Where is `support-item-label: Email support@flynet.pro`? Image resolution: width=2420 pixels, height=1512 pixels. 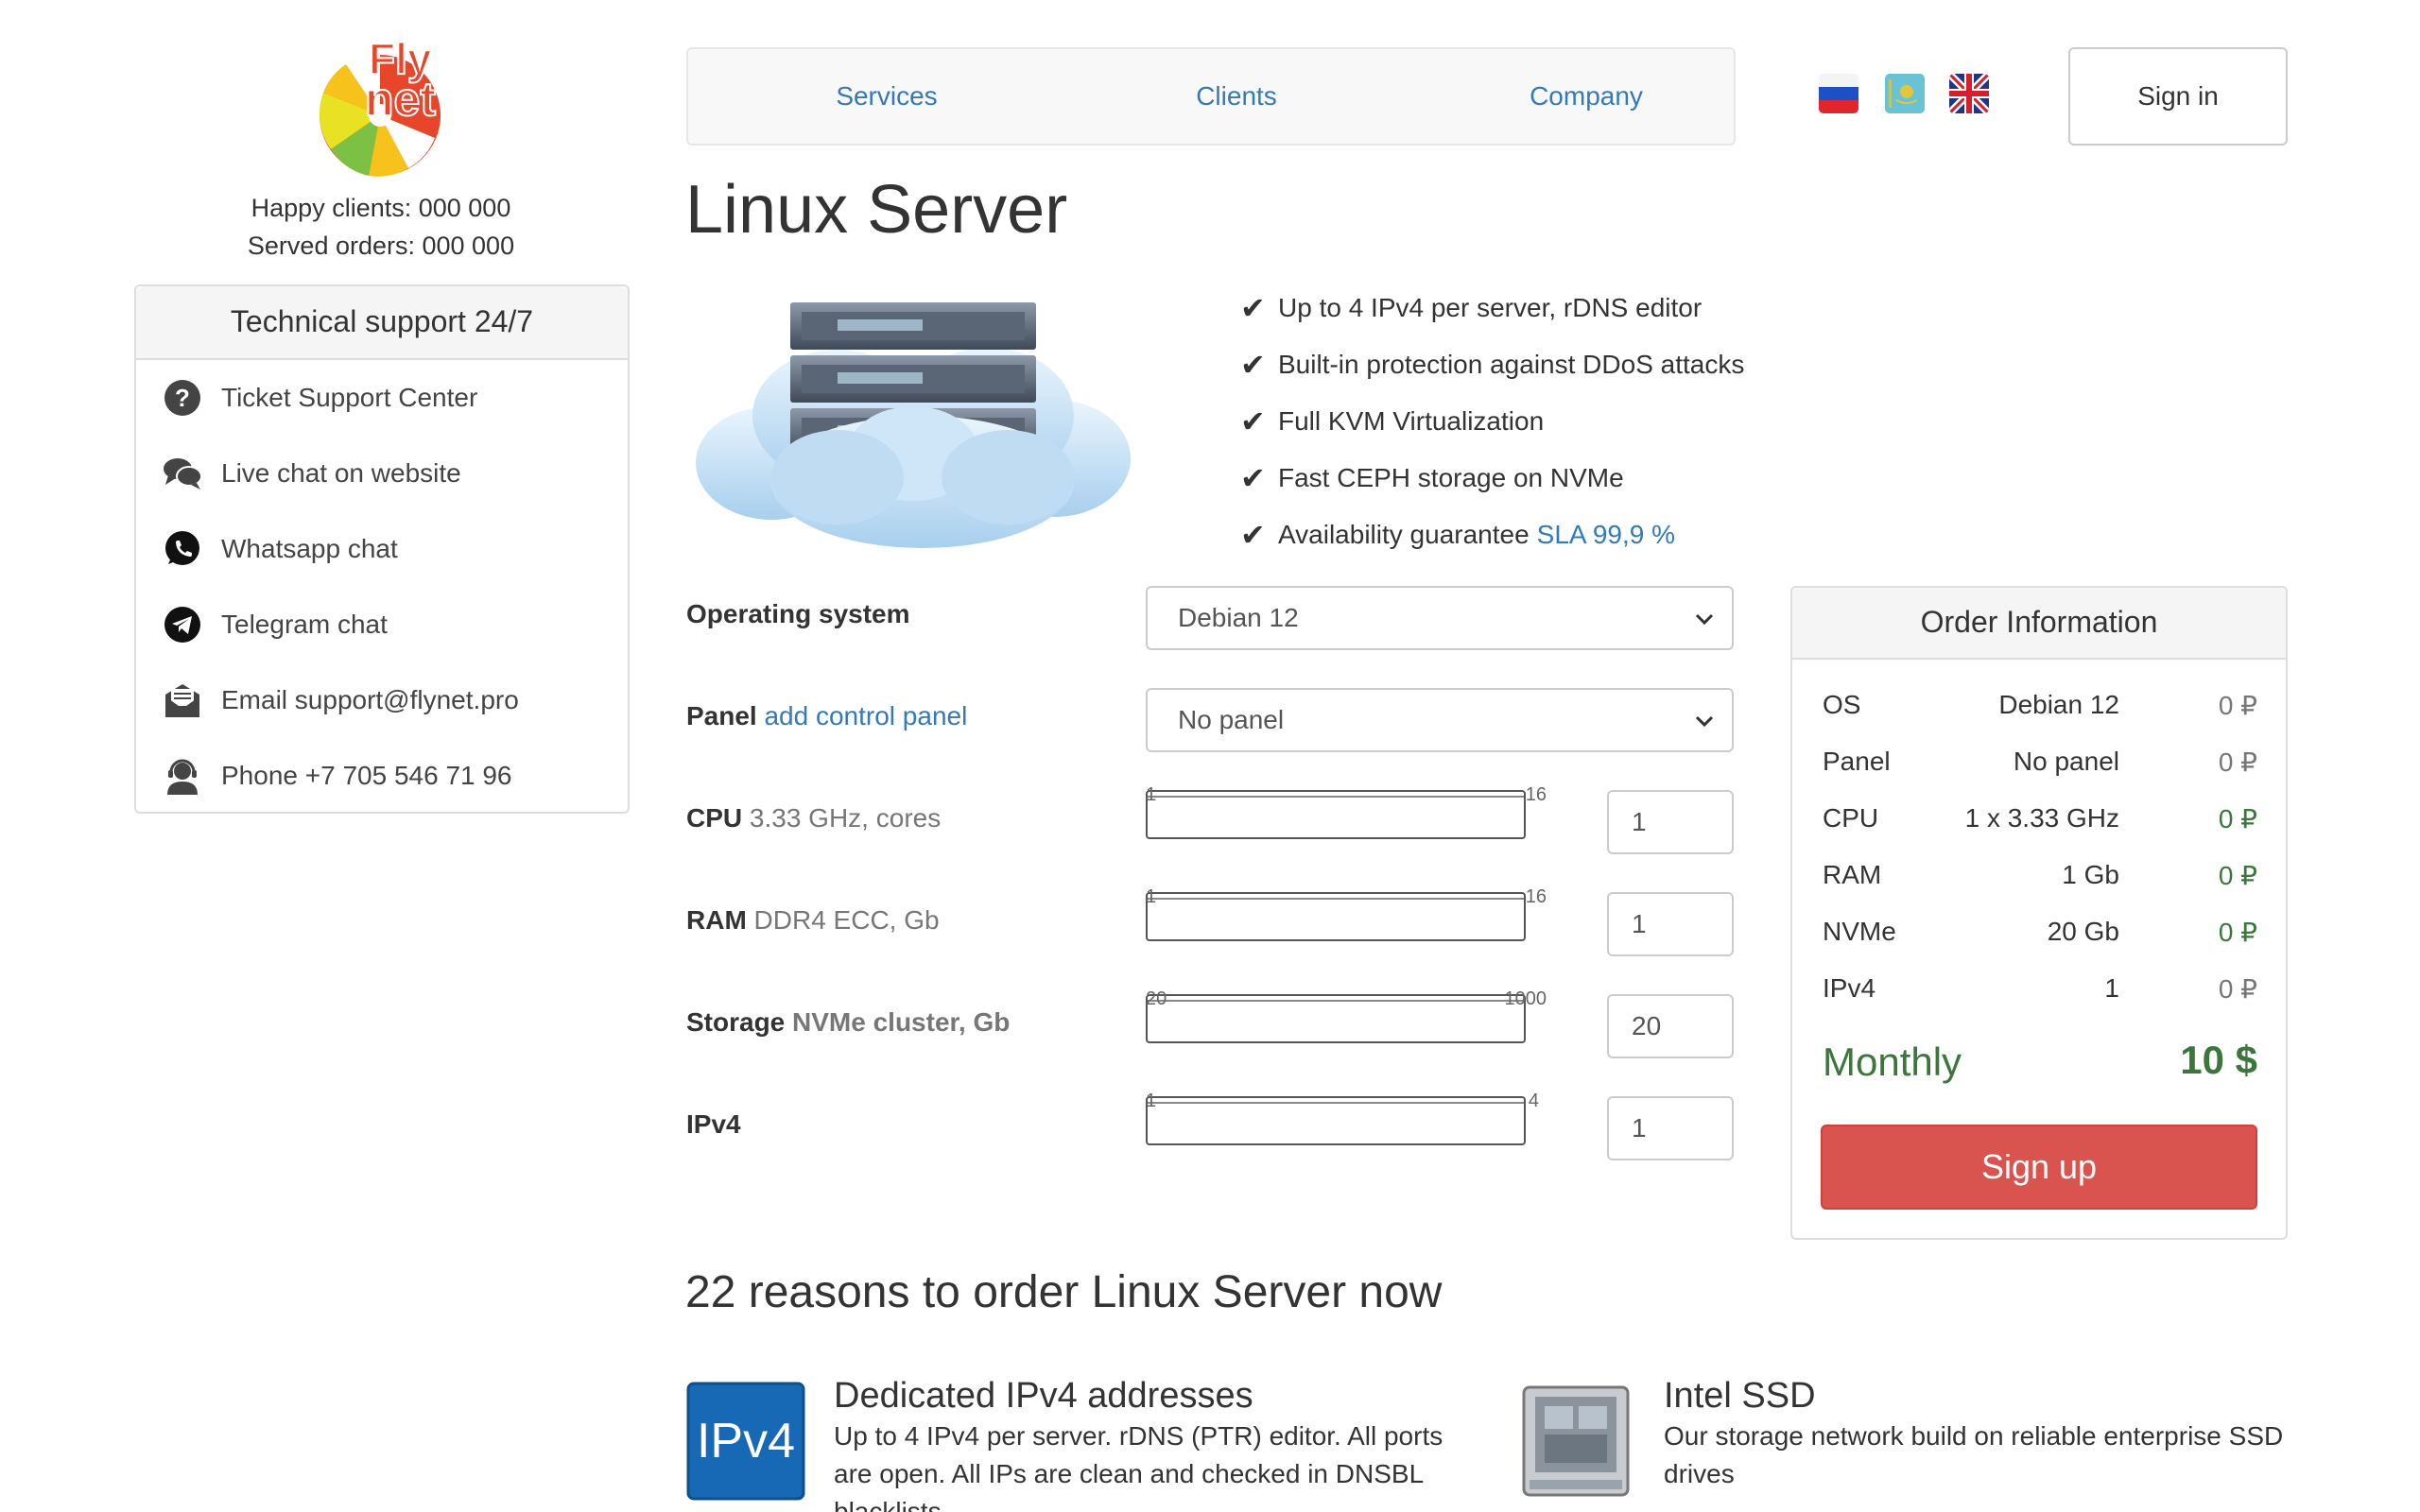
support-item-label: Email support@flynet.pro is located at coordinates (370, 699).